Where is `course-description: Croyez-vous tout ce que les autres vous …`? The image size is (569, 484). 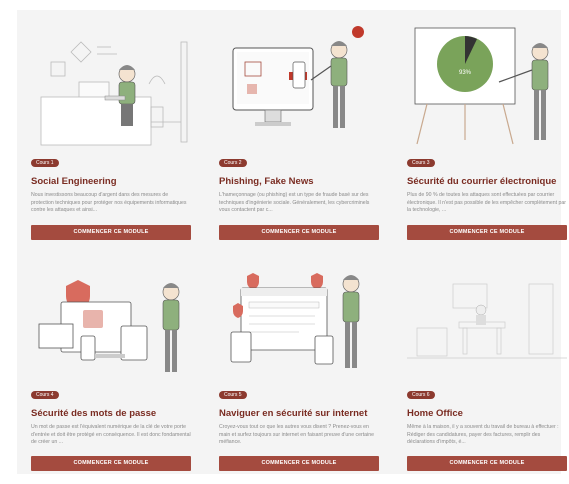 course-description: Croyez-vous tout ce que les autres vous … is located at coordinates (296, 434).